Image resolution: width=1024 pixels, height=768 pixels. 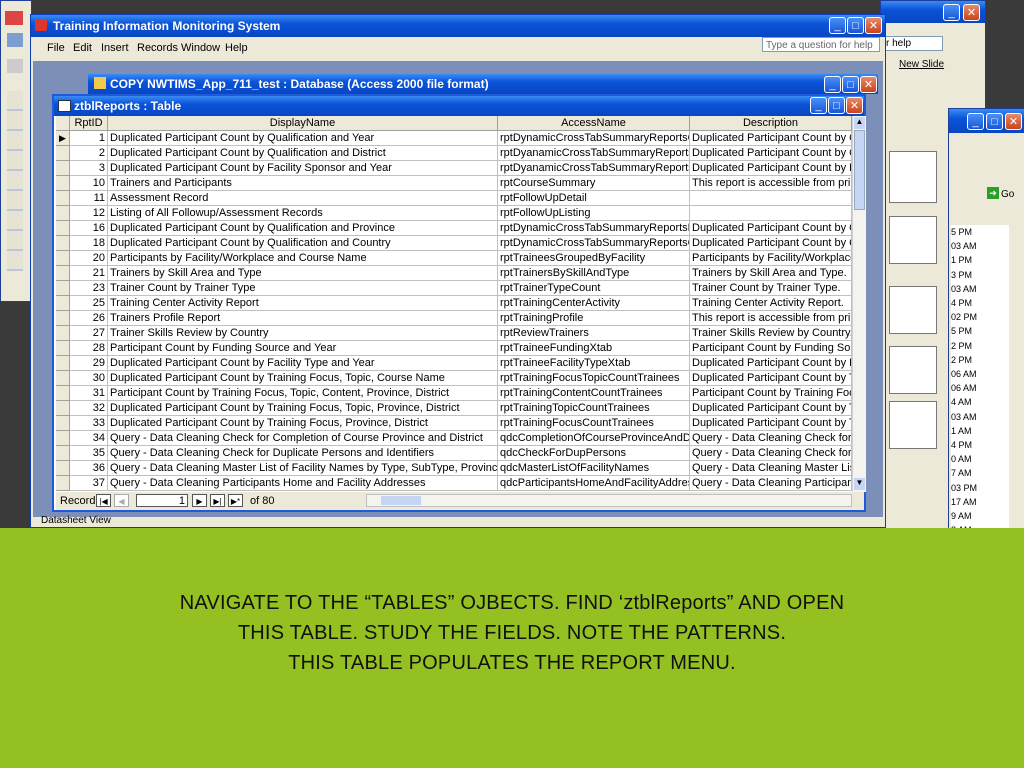 I want to click on menu-edit: Edit, so click(x=82, y=48).